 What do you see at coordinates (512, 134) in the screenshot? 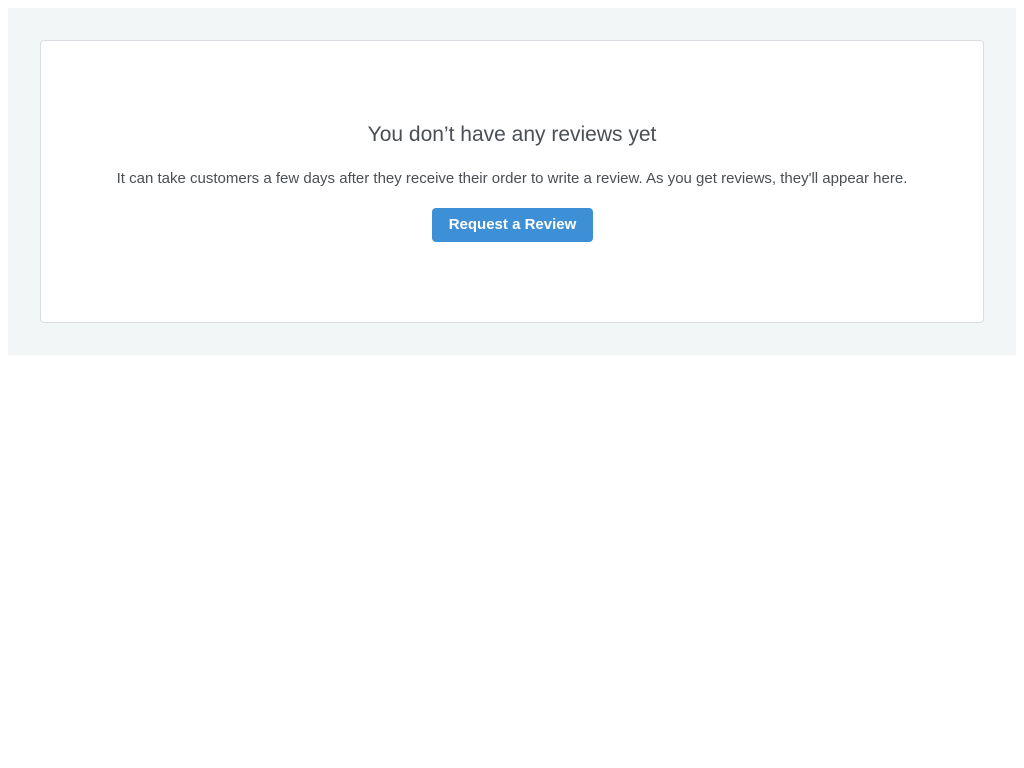
I see `empty-state-title: You don’t have any reviews yet` at bounding box center [512, 134].